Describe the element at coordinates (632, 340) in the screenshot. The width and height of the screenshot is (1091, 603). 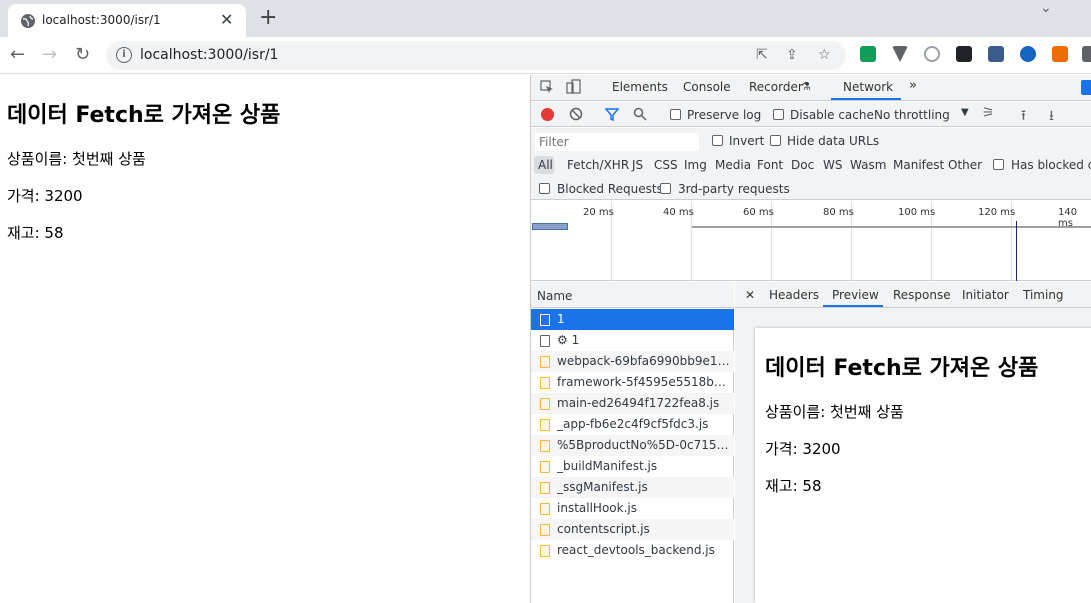
I see `request-row: ⚙ 1` at that location.